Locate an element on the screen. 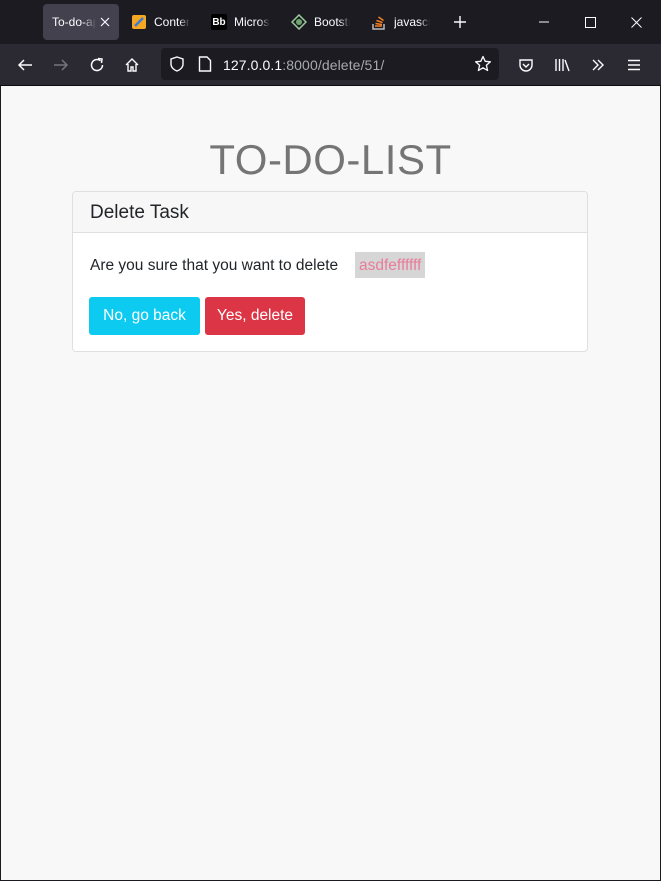 The height and width of the screenshot is (881, 661). tab-label: javascript is located at coordinates (412, 22).